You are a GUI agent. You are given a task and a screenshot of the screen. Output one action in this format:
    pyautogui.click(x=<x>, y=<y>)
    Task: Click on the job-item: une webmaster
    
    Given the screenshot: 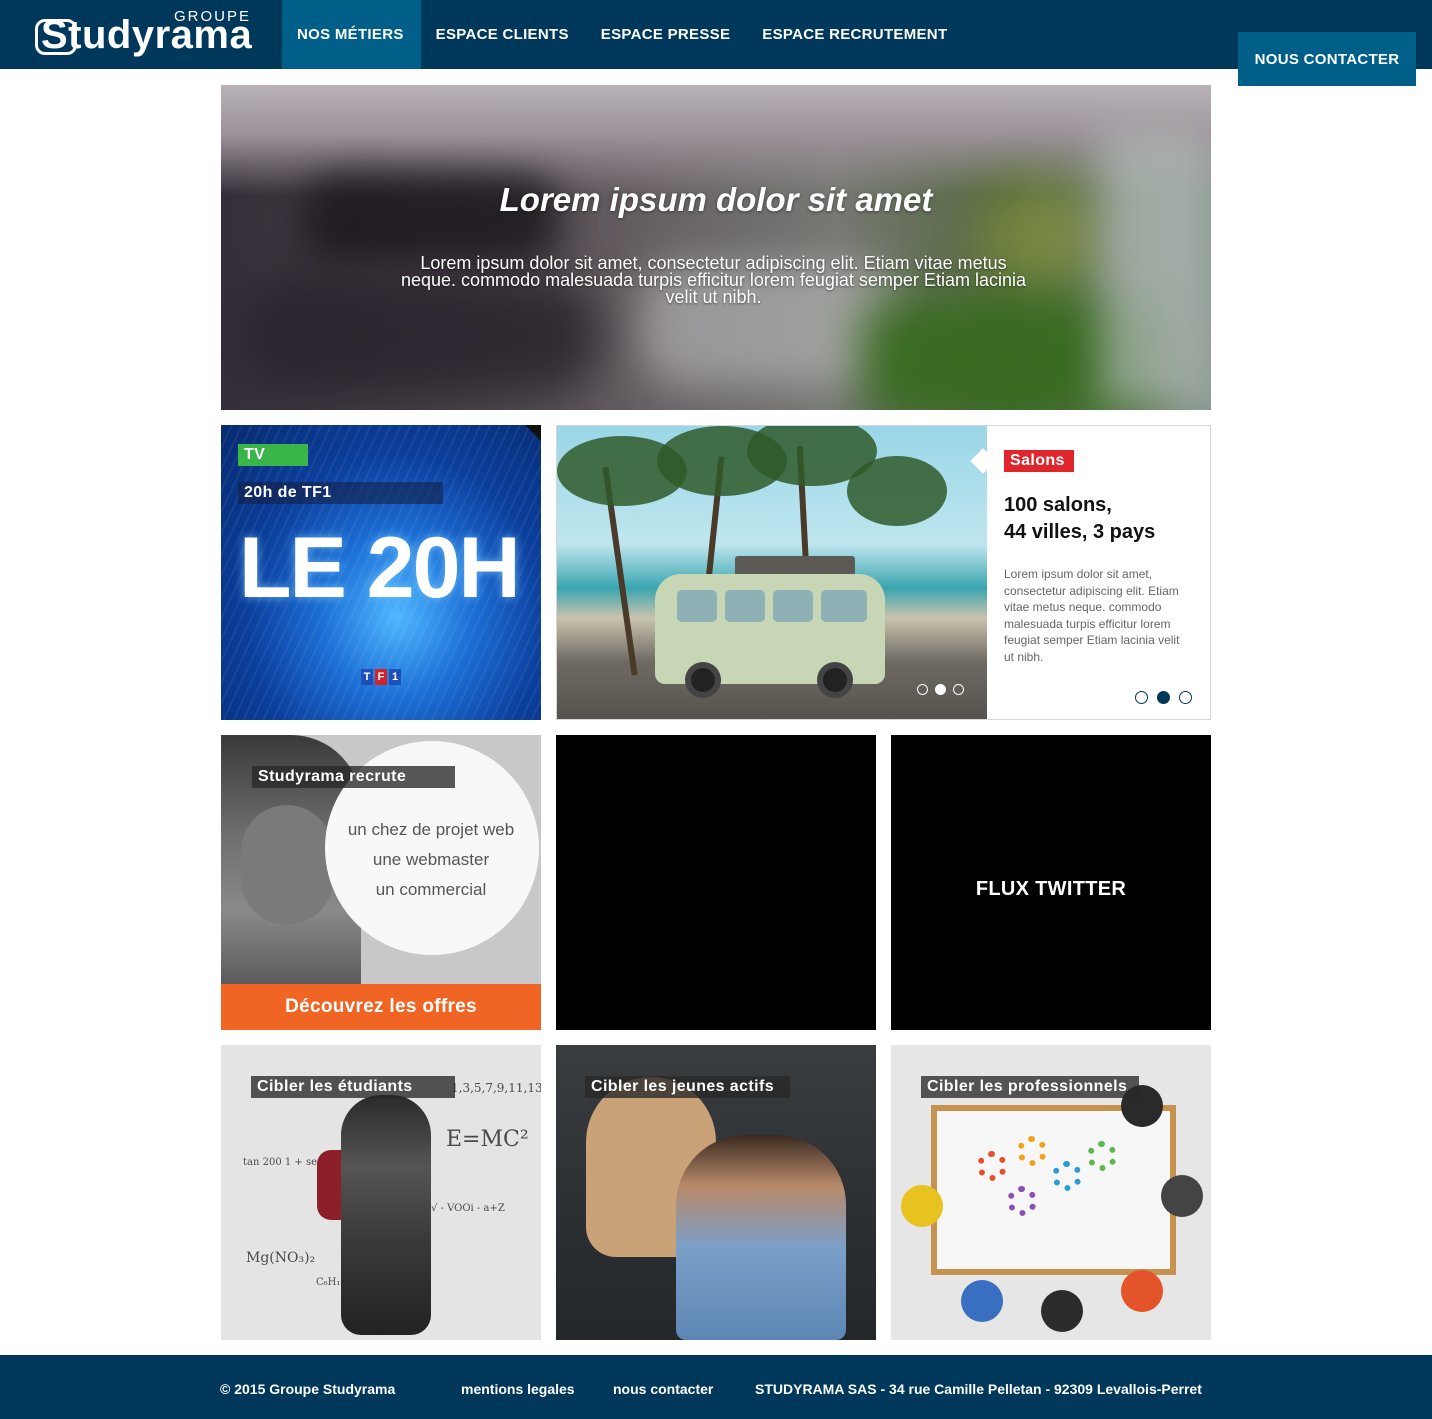 What is the action you would take?
    pyautogui.click(x=431, y=860)
    